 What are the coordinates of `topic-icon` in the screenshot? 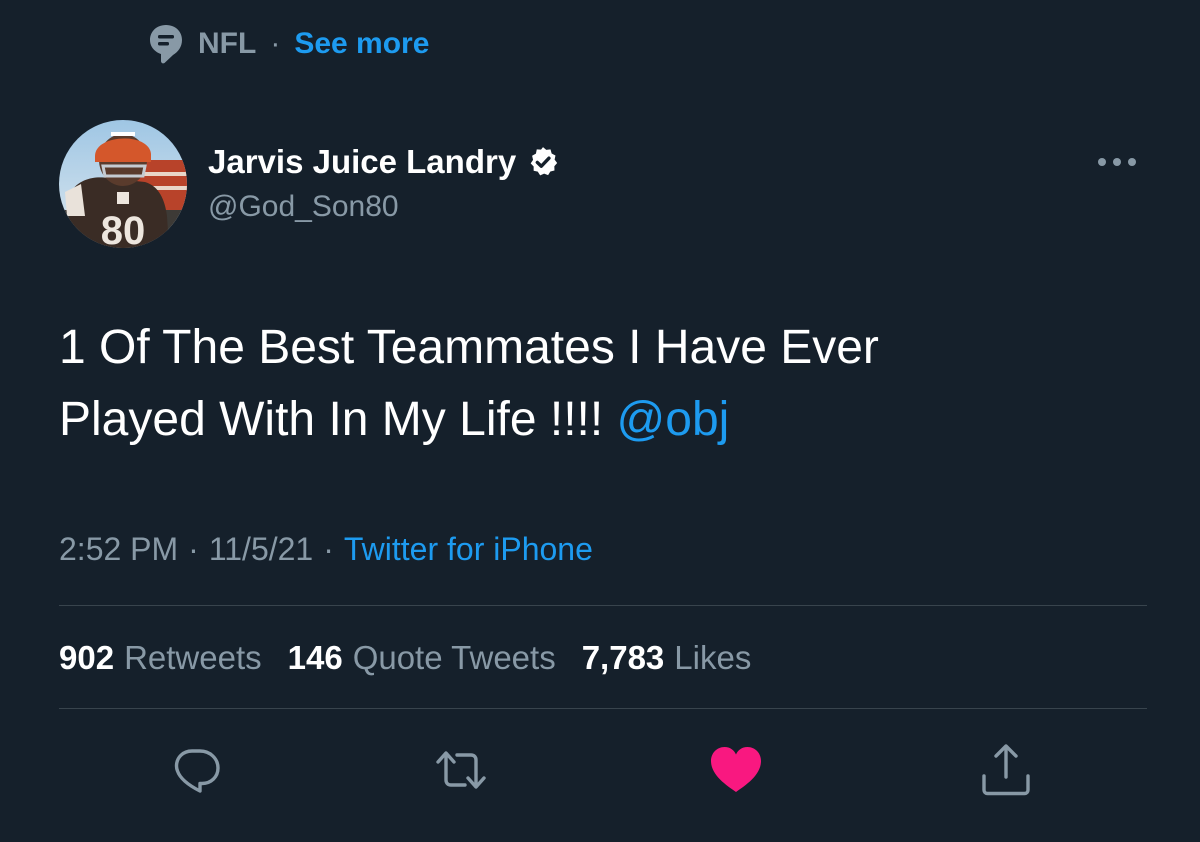 It's located at (166, 44).